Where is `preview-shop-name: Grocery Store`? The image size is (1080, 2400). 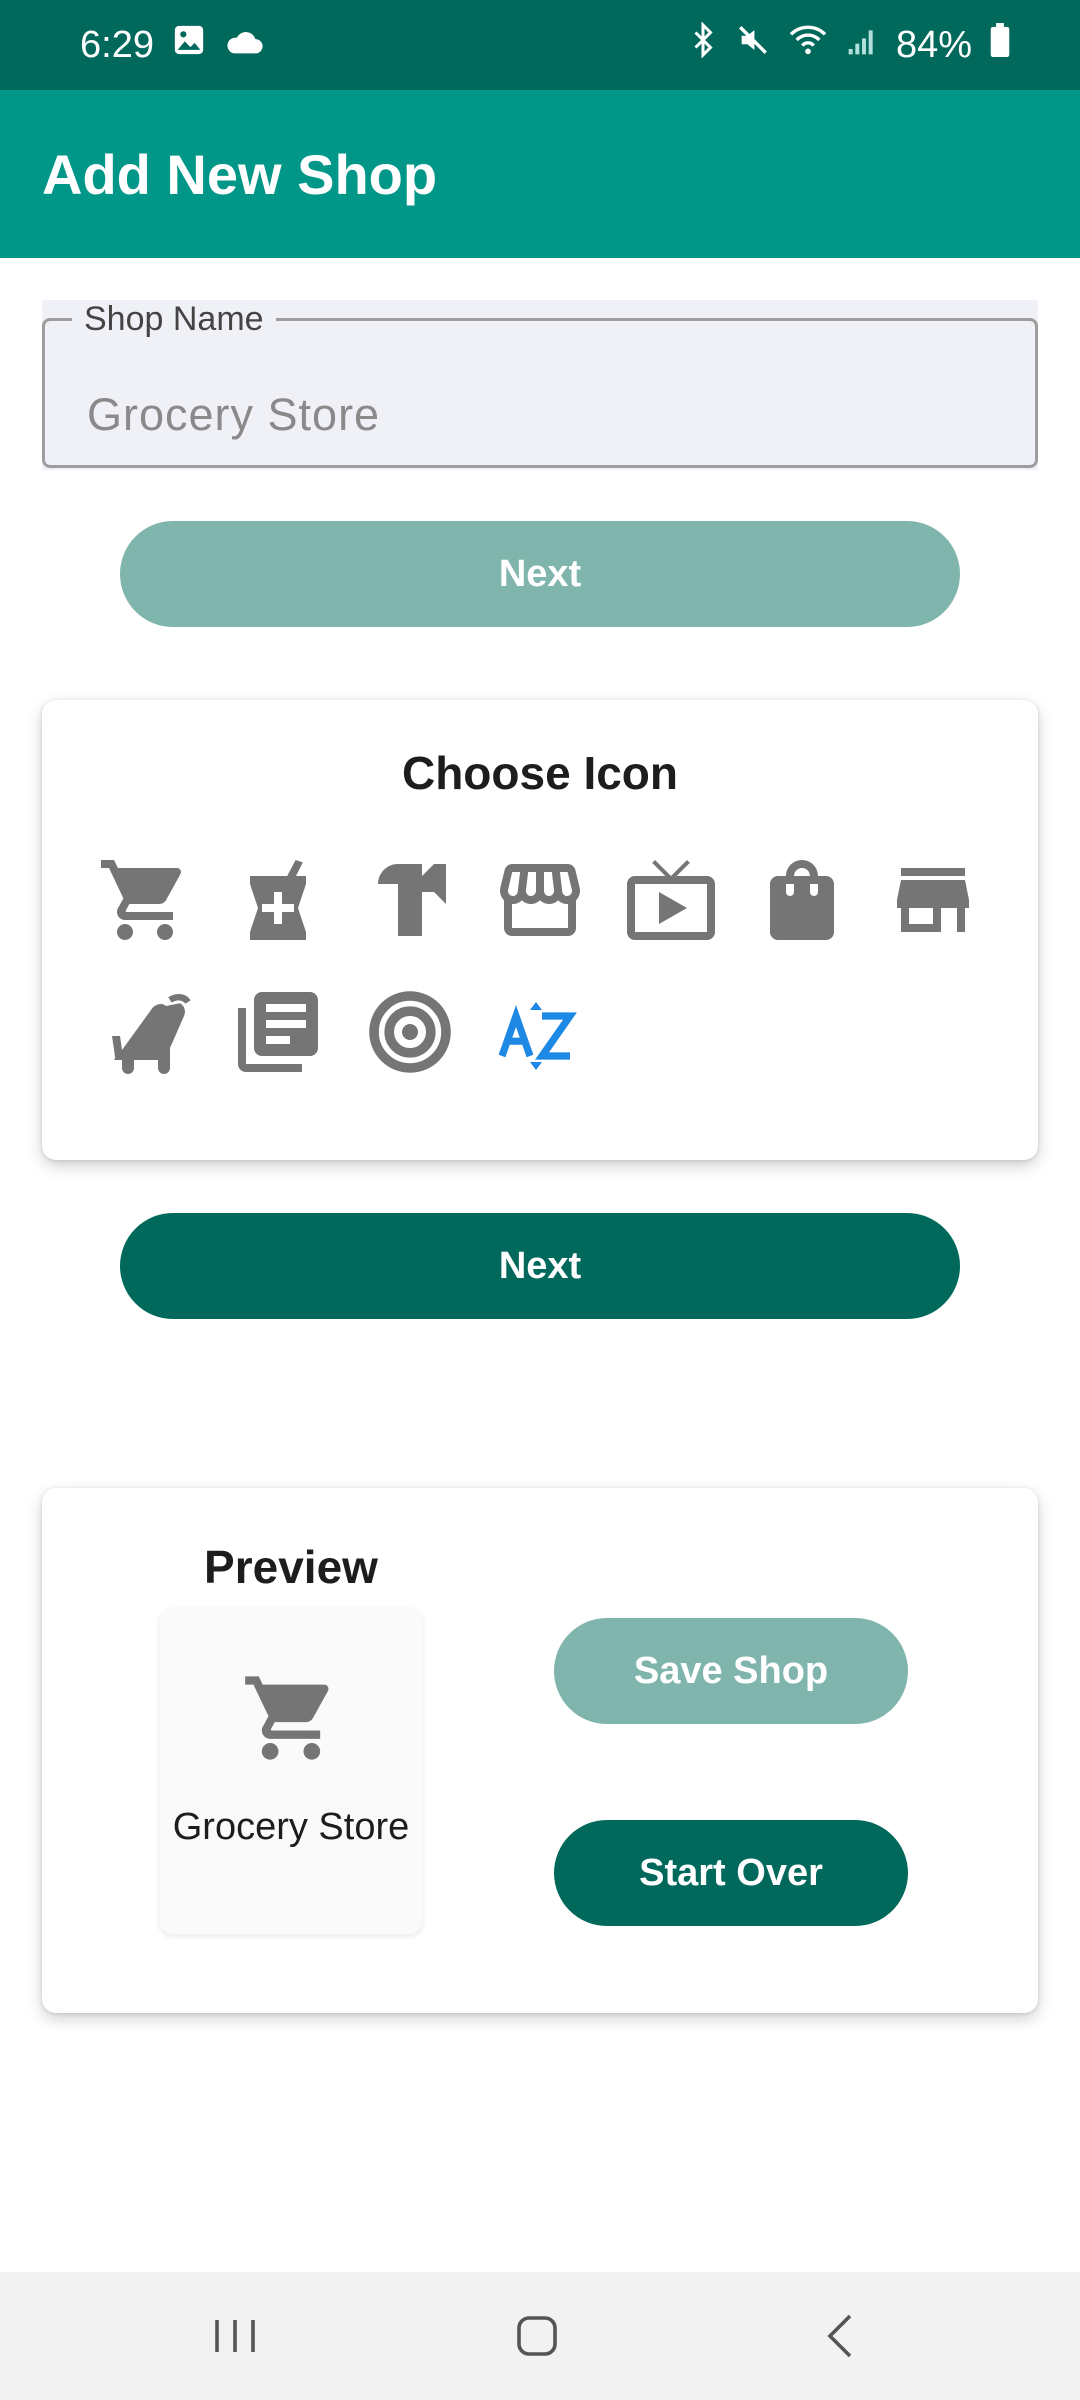
preview-shop-name: Grocery Store is located at coordinates (291, 1827).